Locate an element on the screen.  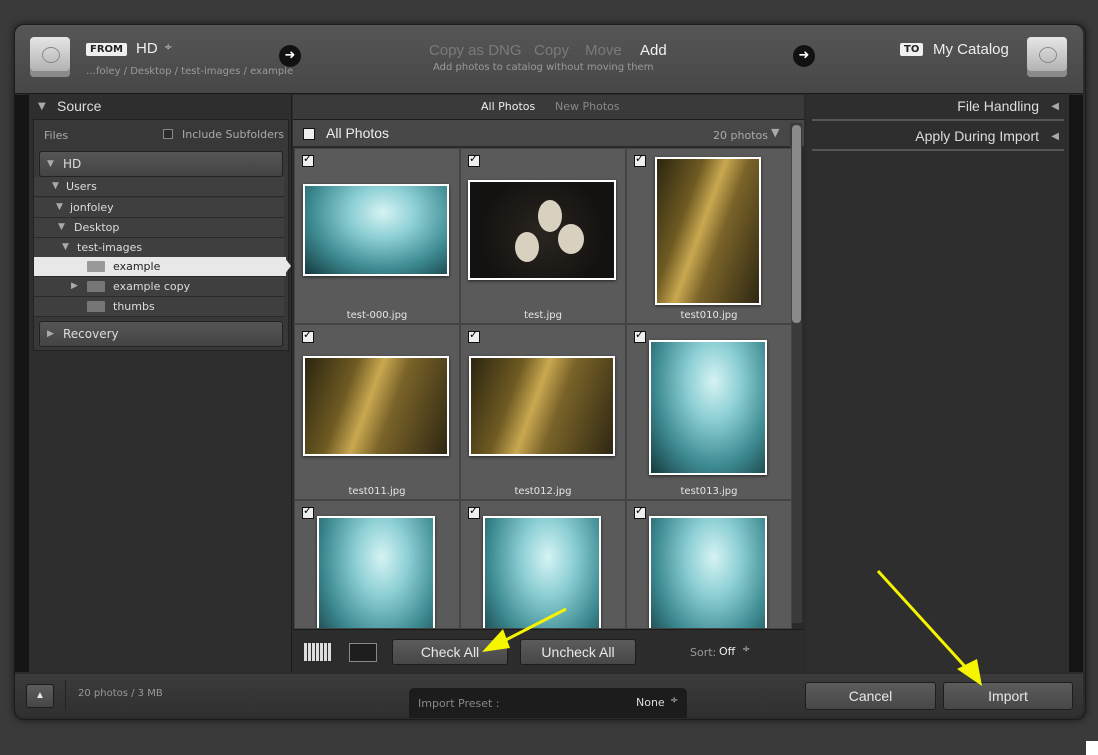
annotation-arrow-import is located at coordinates (929, 627).